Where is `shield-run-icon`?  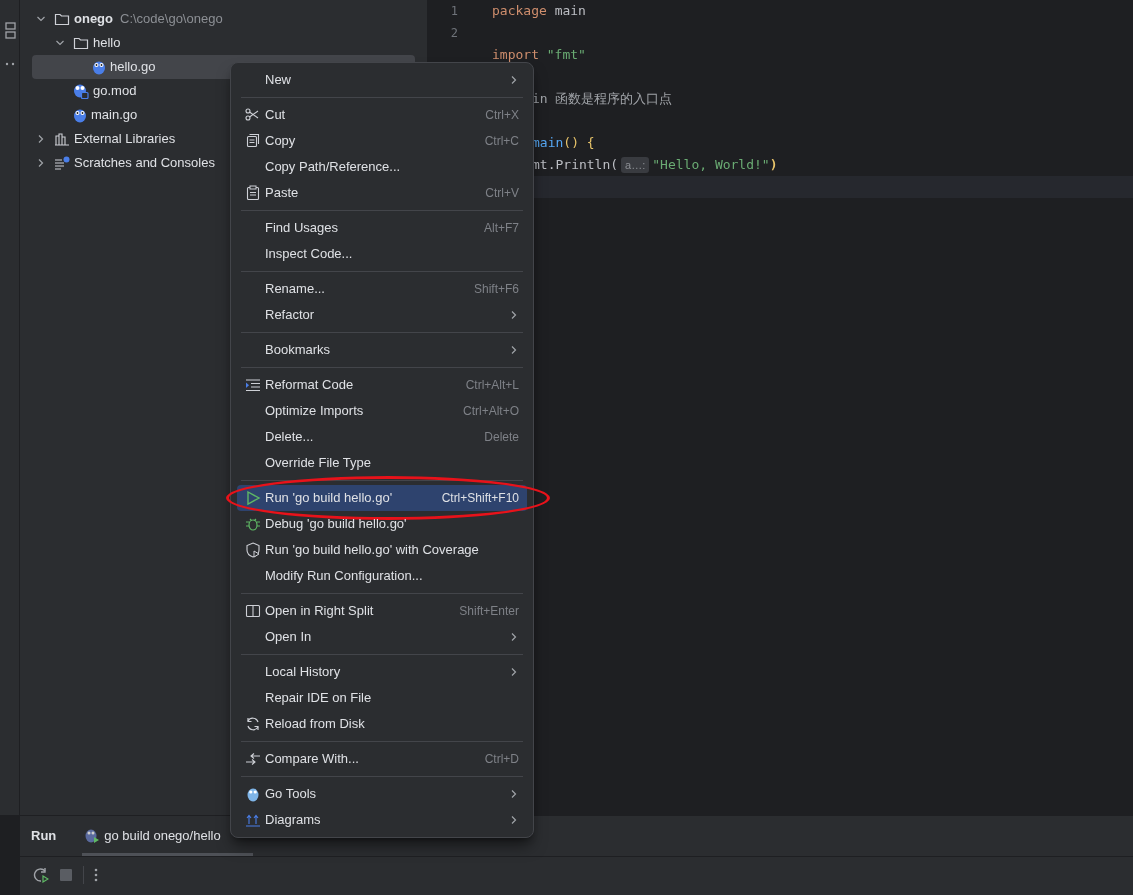
shield-run-icon is located at coordinates (253, 550).